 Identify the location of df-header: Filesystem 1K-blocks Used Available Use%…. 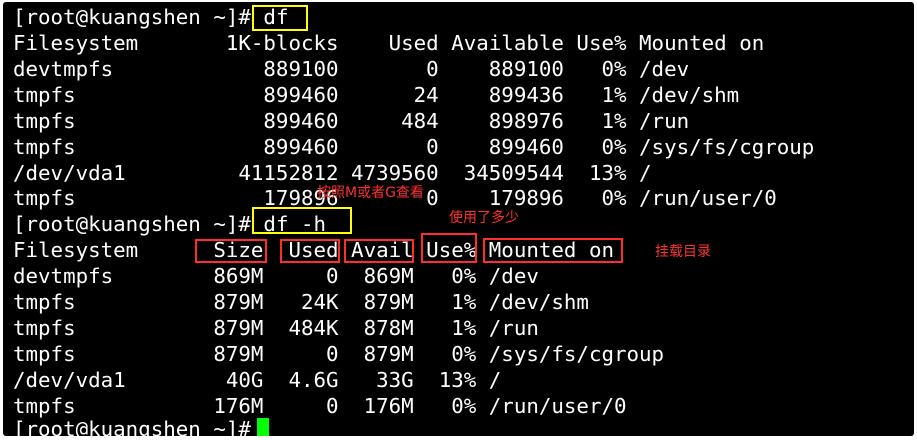
(389, 43).